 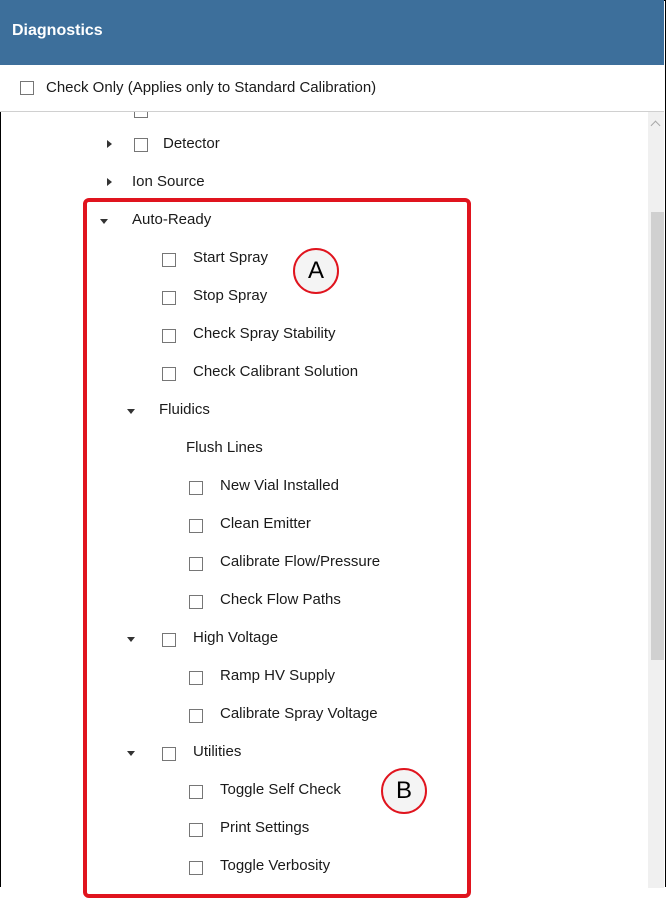 I want to click on tree-item-detector: Detector, so click(x=191, y=144).